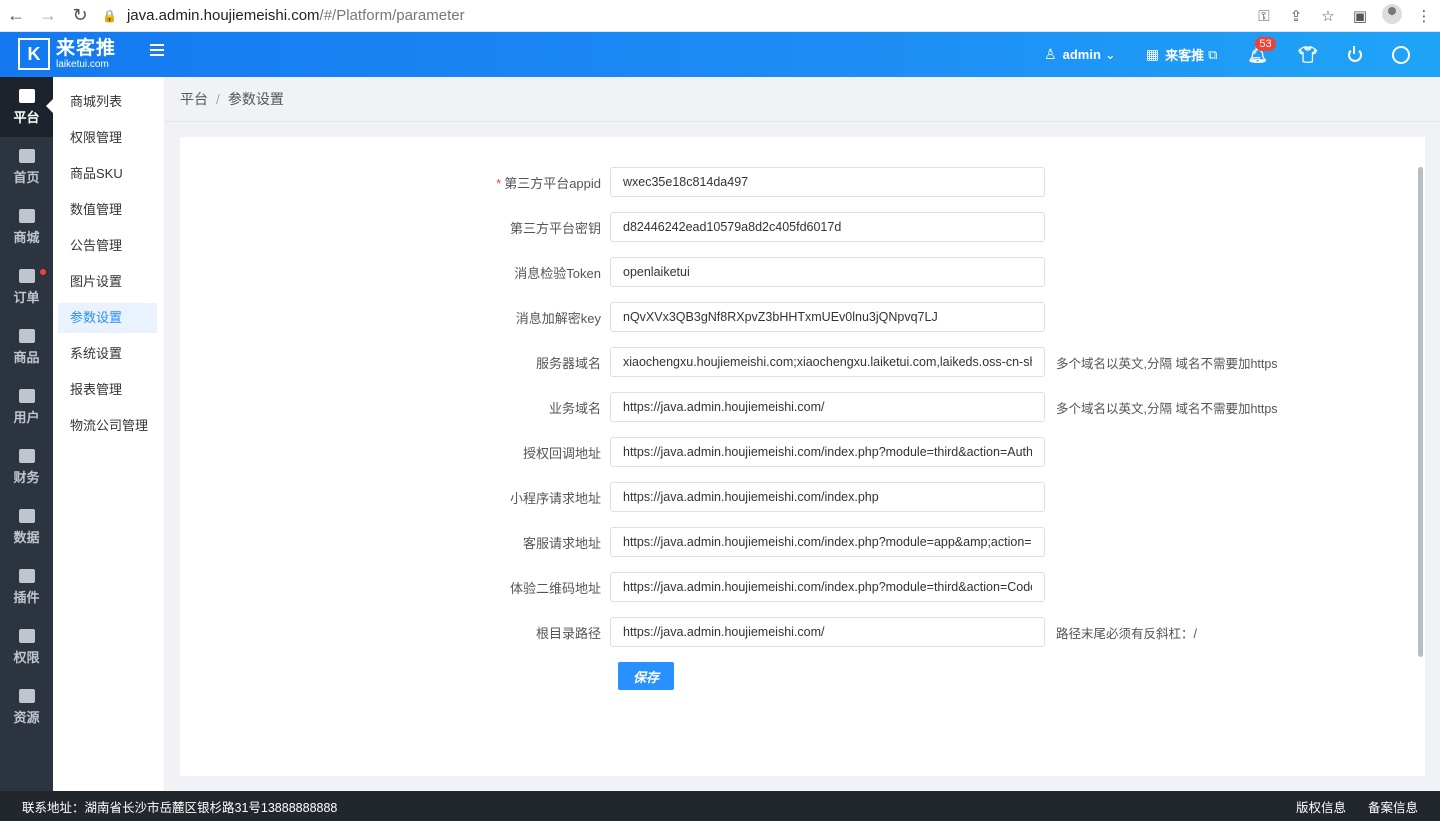 The width and height of the screenshot is (1440, 821). What do you see at coordinates (26, 275) in the screenshot?
I see `order-icon` at bounding box center [26, 275].